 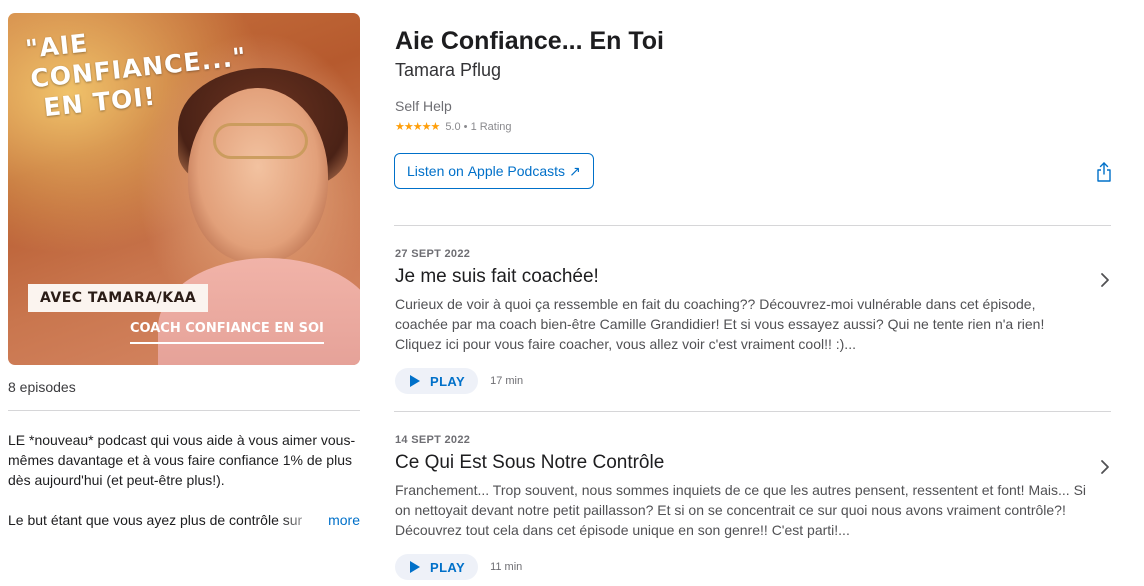 What do you see at coordinates (448, 70) in the screenshot?
I see `podcast-author: Tamara Pflug` at bounding box center [448, 70].